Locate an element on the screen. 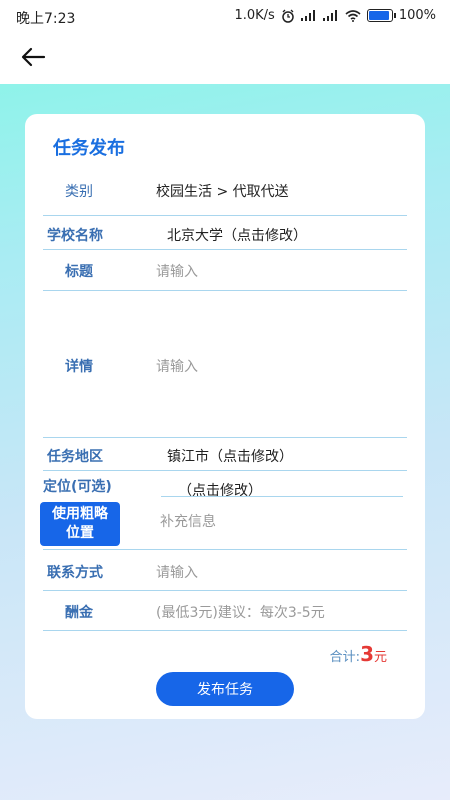 This screenshot has width=450, height=800. location-label: 定位(可选) is located at coordinates (77, 487).